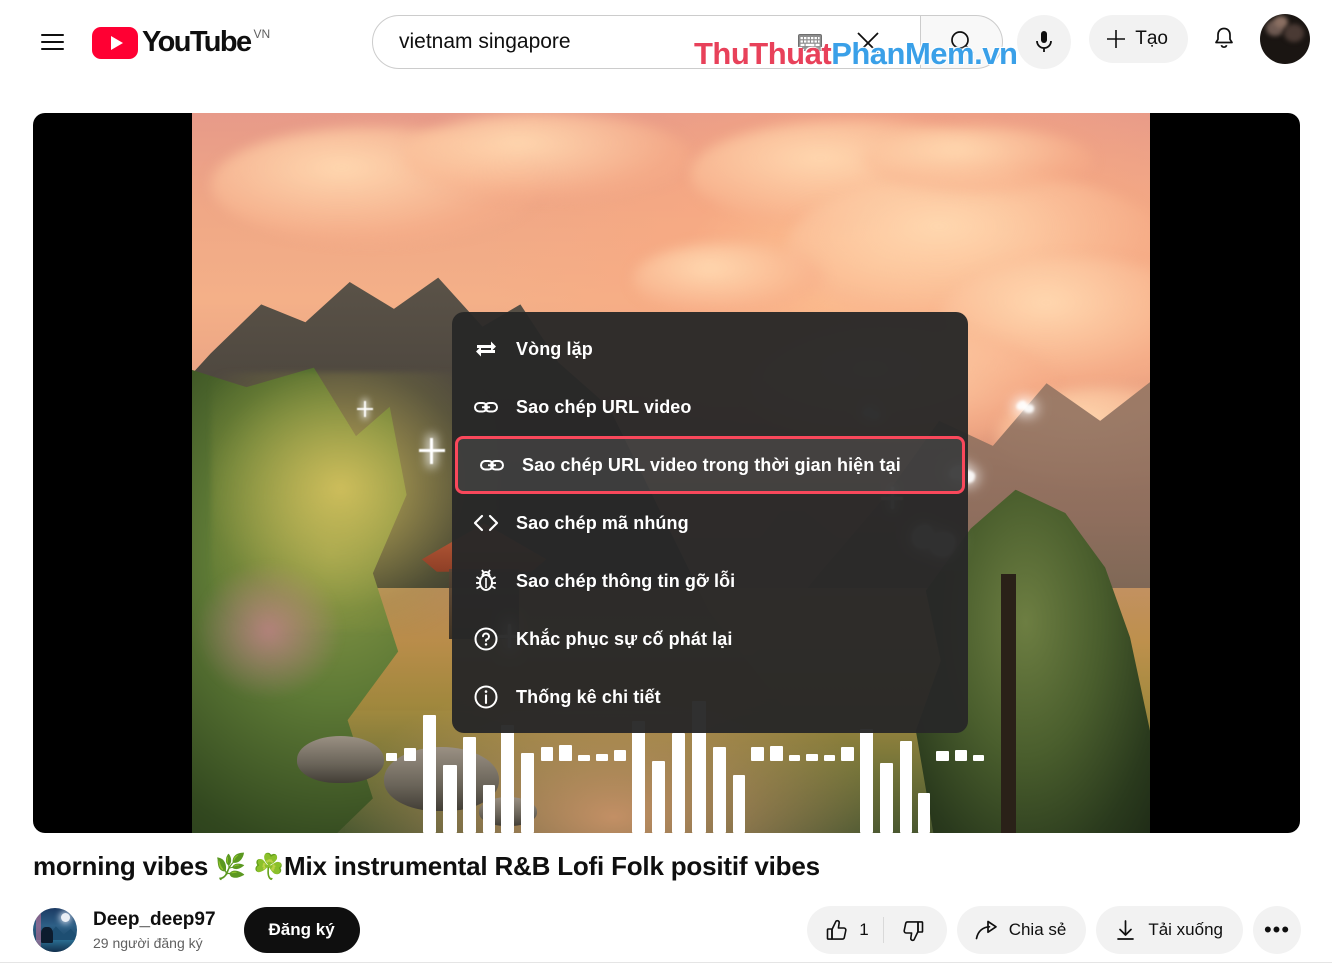 The width and height of the screenshot is (1332, 966). I want to click on more-horizontal-icon: •••, so click(1277, 929).